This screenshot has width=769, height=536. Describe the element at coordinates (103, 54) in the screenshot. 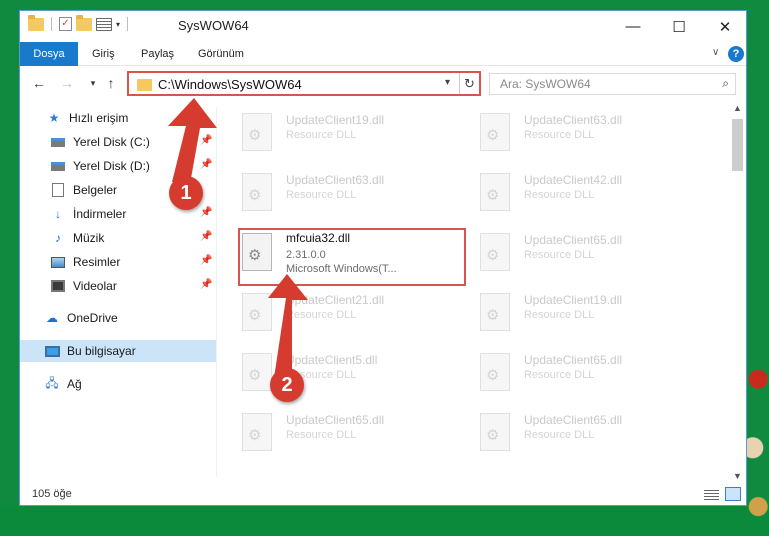

I see `tab-home: Giriş` at that location.